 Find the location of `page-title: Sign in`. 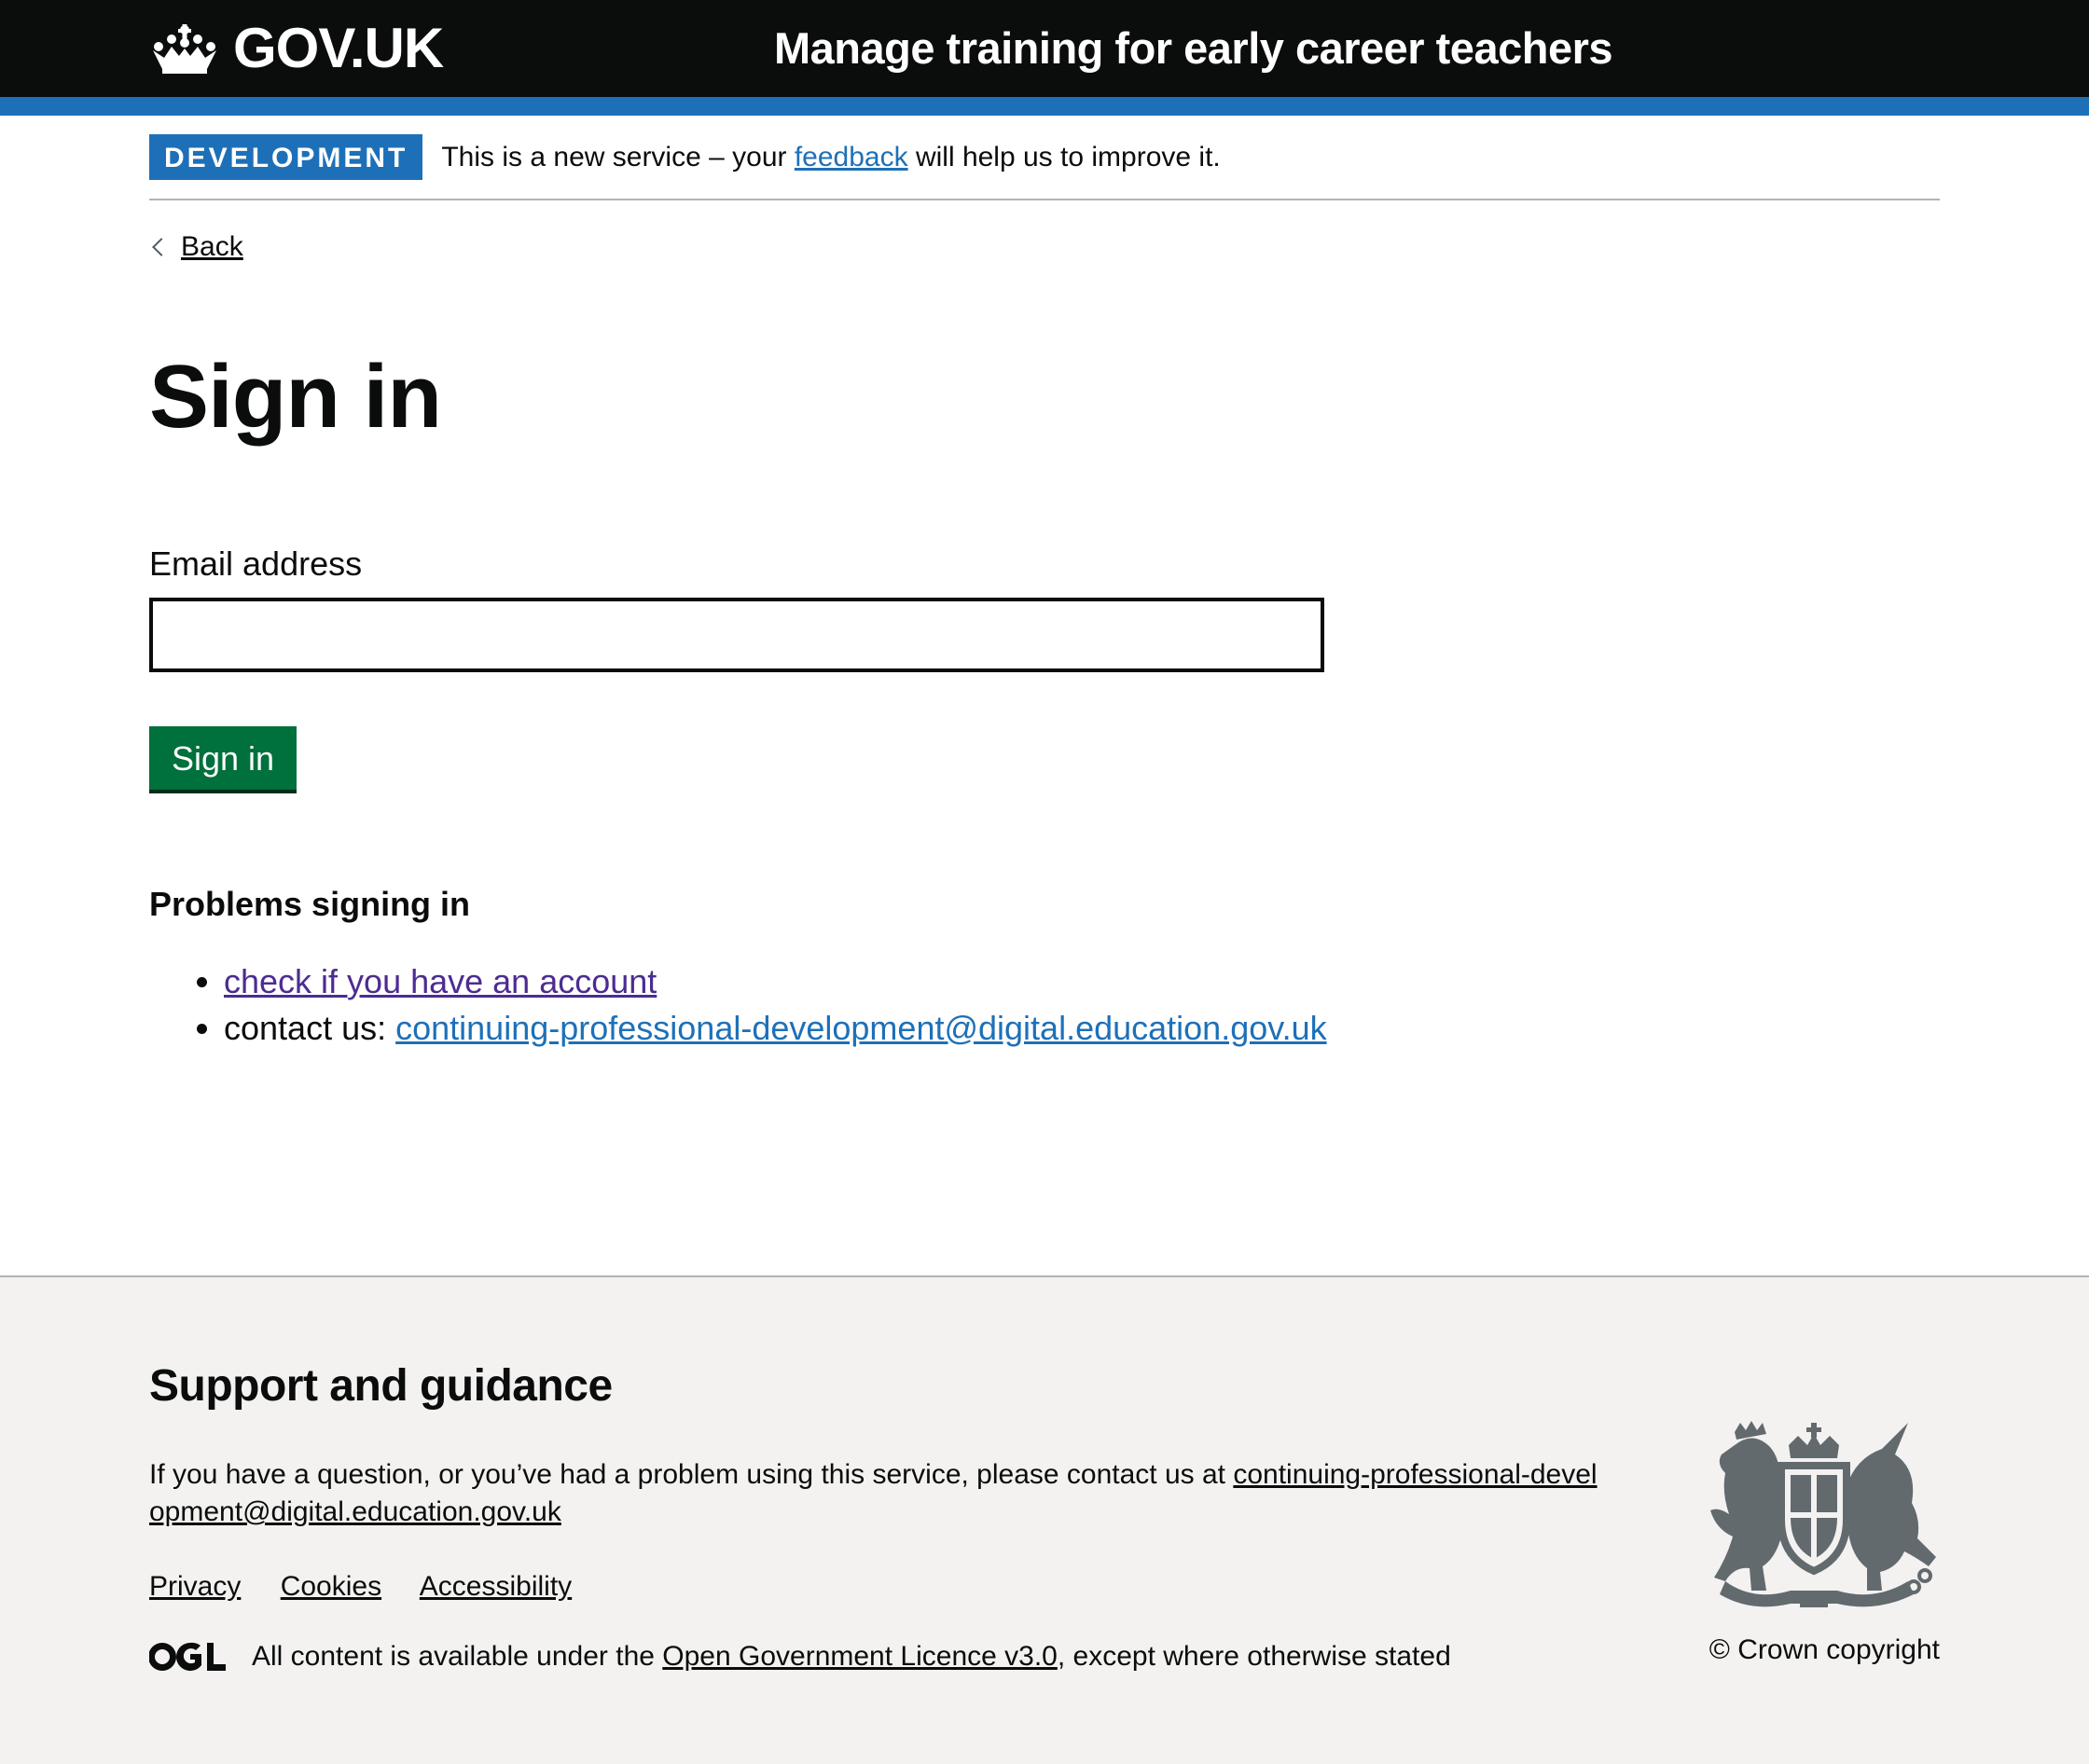

page-title: Sign in is located at coordinates (295, 397).